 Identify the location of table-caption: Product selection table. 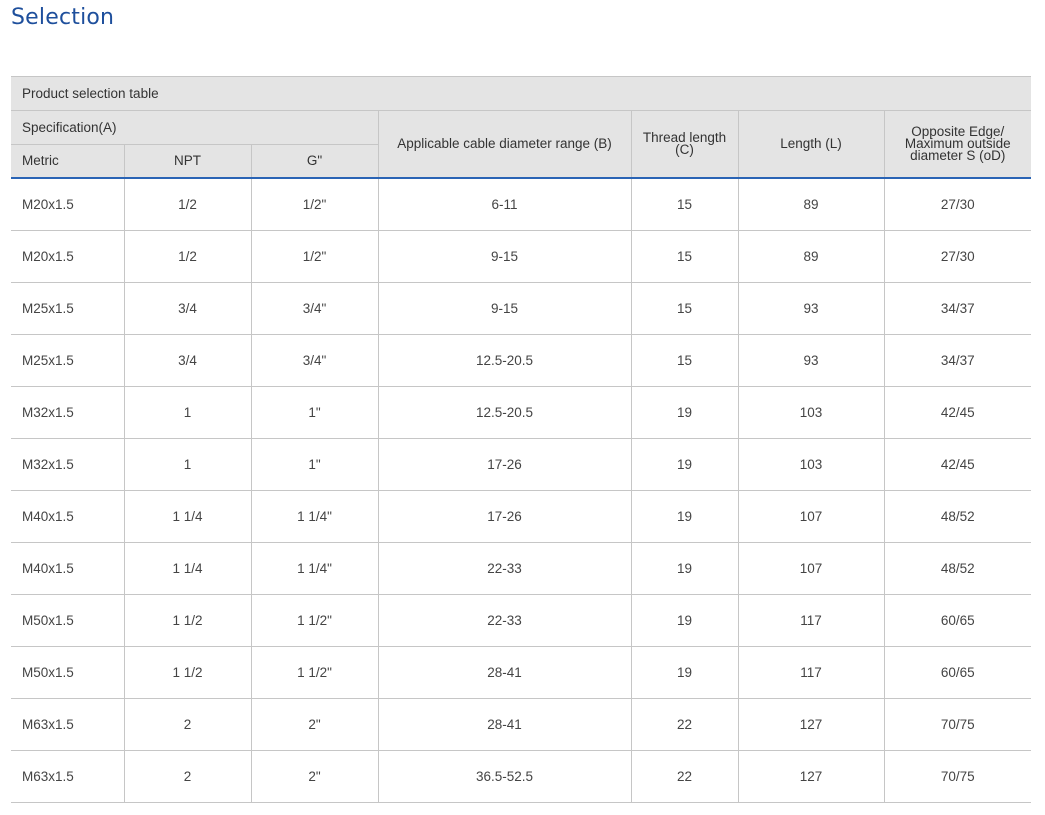
(521, 93).